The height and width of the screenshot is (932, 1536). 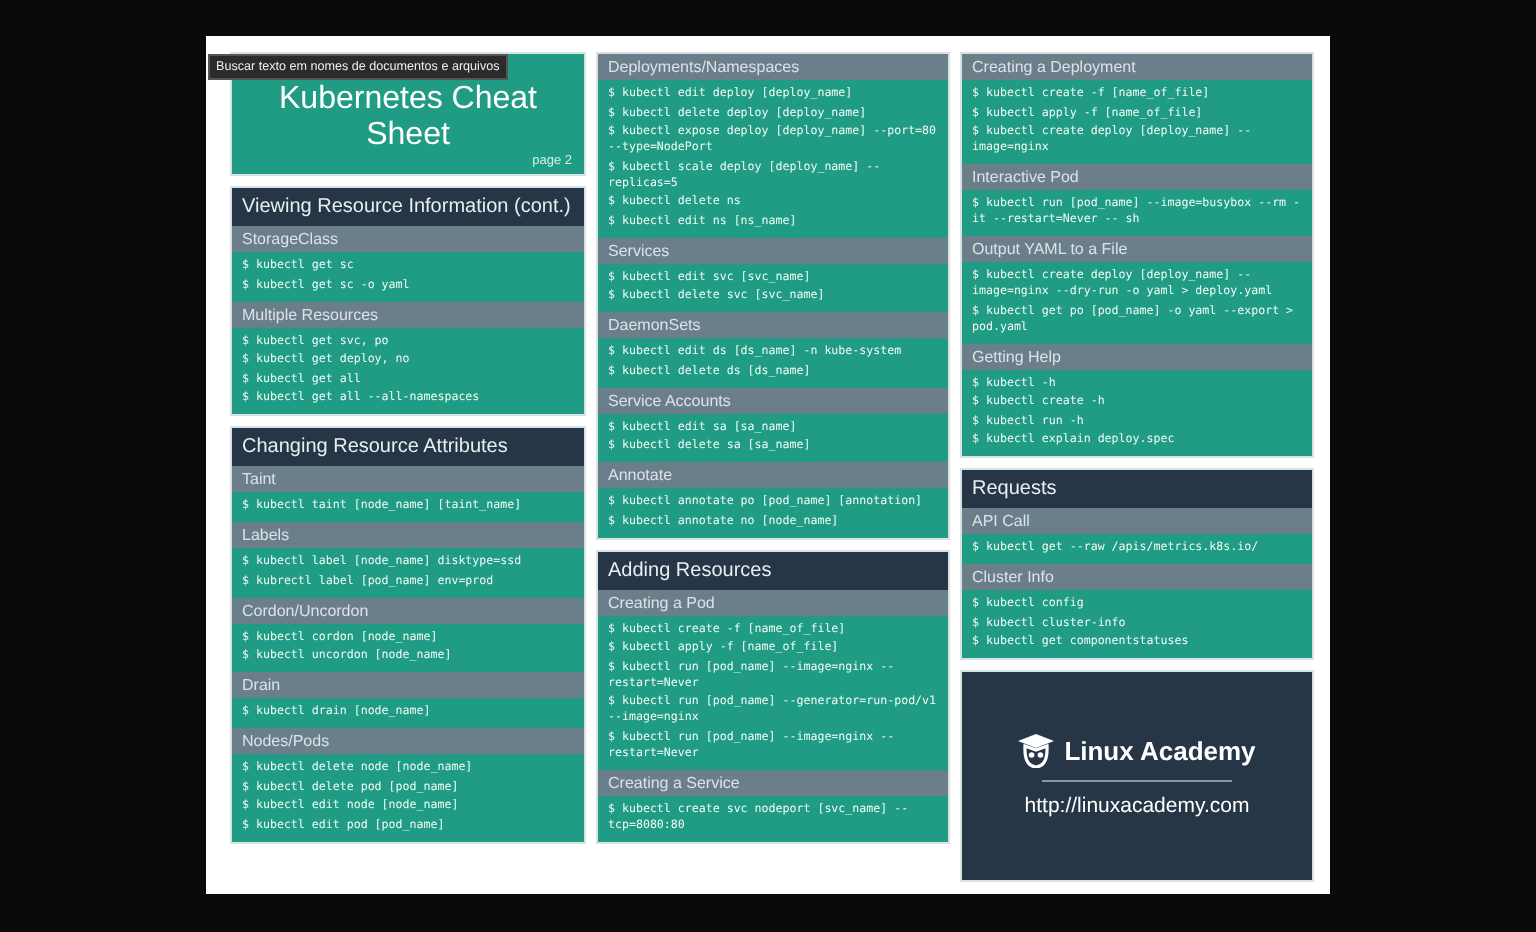 I want to click on subsection-heading: Labels, so click(x=408, y=535).